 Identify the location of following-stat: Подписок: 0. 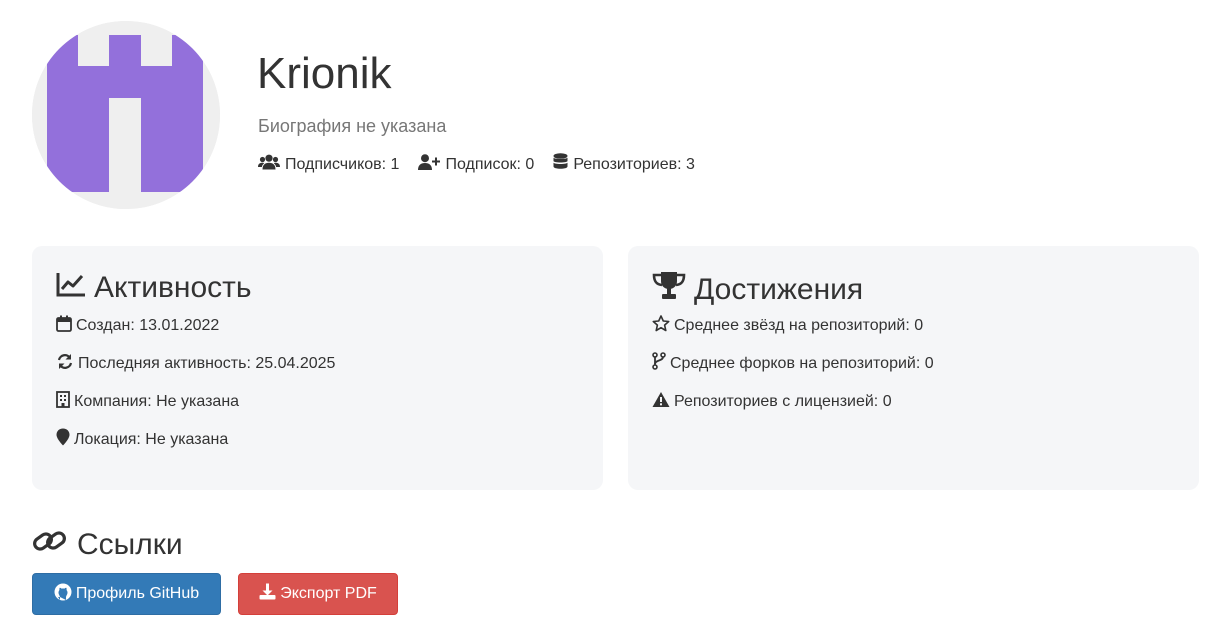
(476, 164).